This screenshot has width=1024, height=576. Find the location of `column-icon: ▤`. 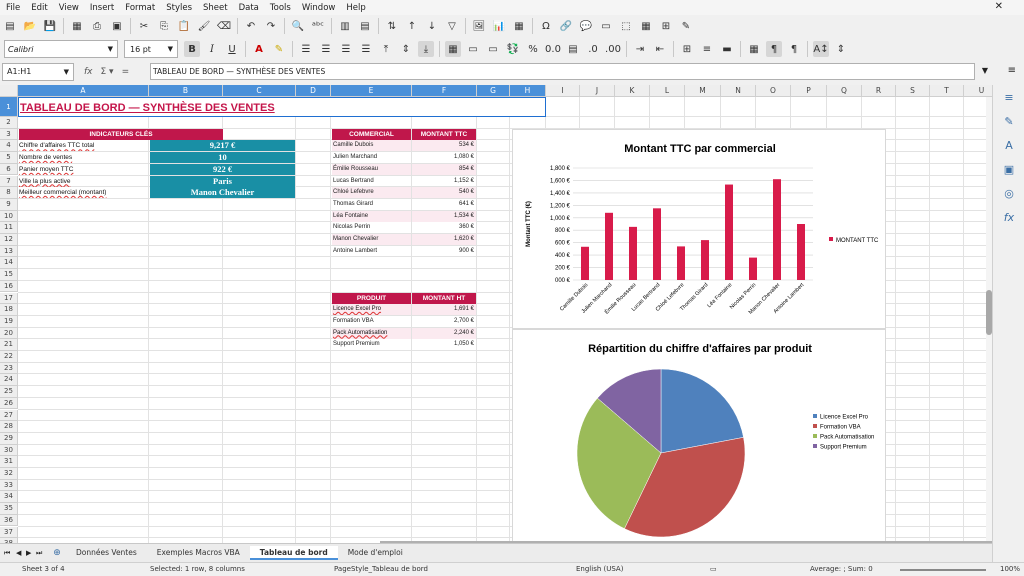

column-icon: ▤ is located at coordinates (365, 26).